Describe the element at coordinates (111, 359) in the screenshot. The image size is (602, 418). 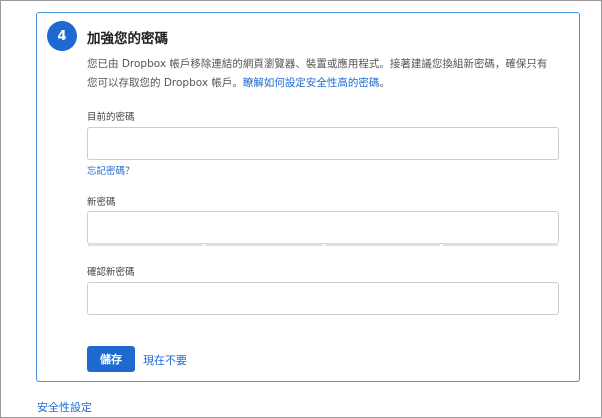
I see `save-button: 儲存` at that location.